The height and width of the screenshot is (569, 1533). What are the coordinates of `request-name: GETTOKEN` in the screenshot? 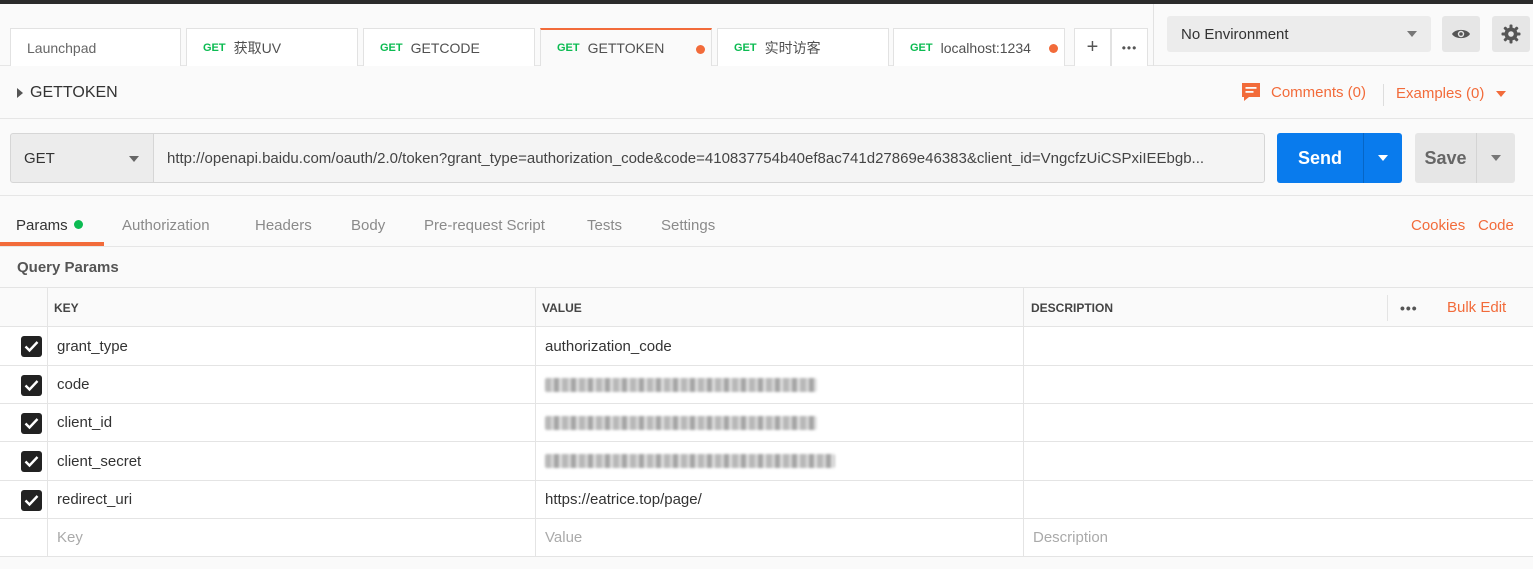 It's located at (74, 93).